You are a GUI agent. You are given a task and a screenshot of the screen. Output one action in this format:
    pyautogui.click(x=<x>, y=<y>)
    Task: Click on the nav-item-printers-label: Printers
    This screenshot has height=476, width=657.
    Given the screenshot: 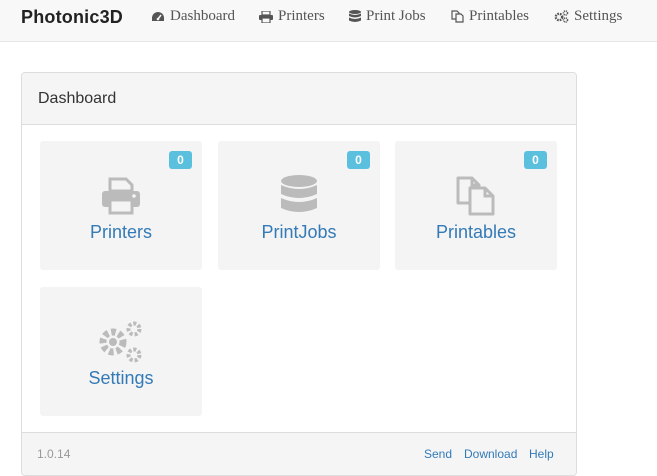 What is the action you would take?
    pyautogui.click(x=301, y=16)
    